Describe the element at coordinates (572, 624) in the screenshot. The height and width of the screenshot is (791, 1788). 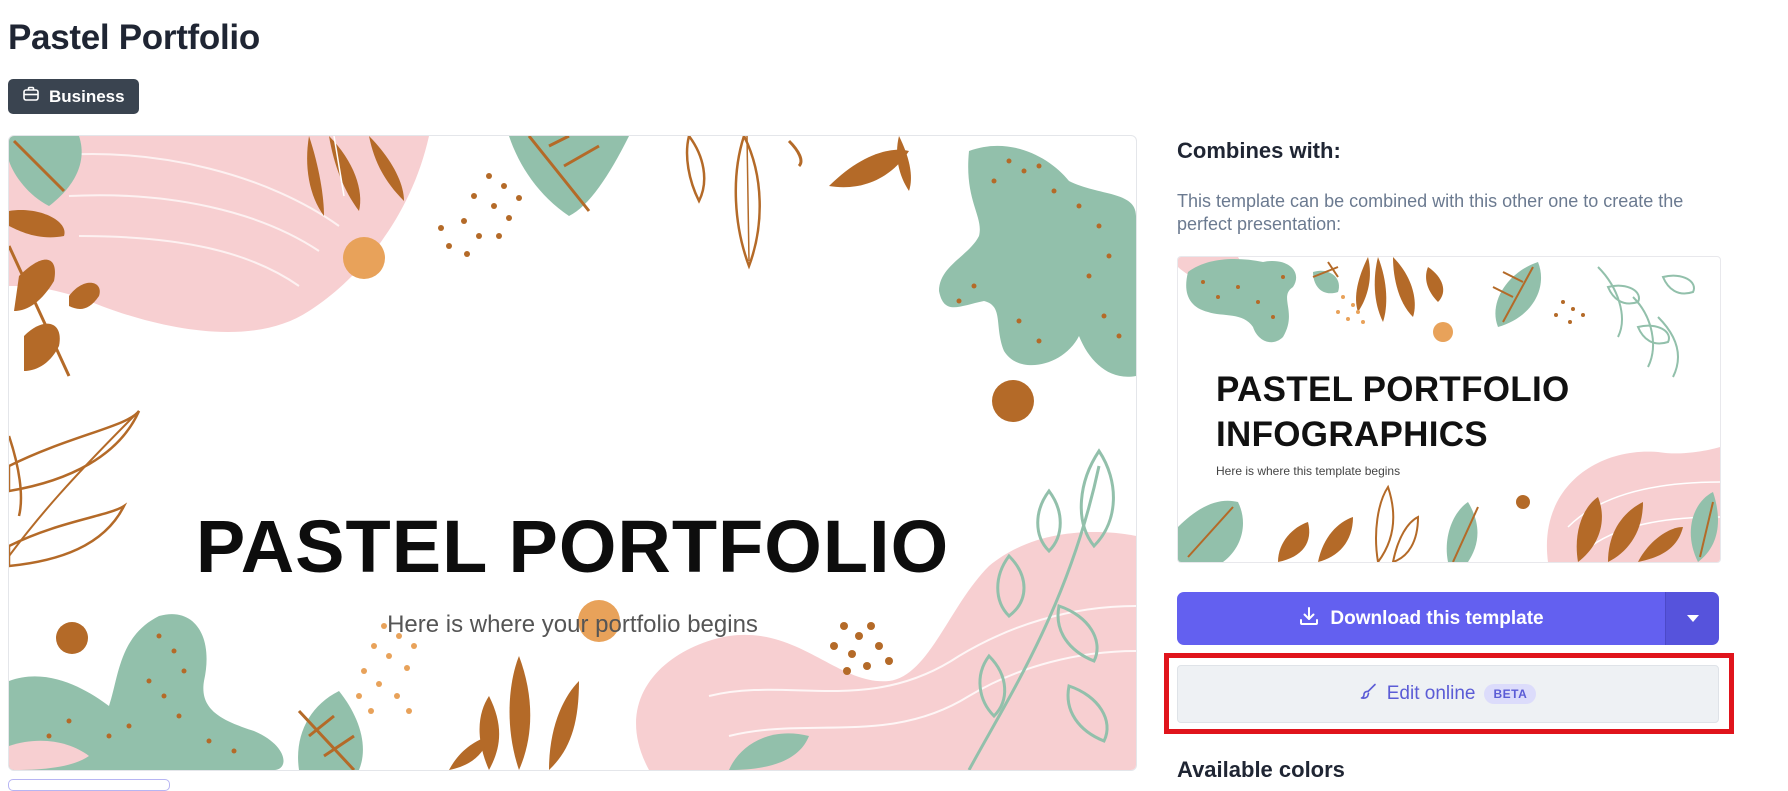
I see `slide-subtitle: Here is where your portfolio begins` at that location.